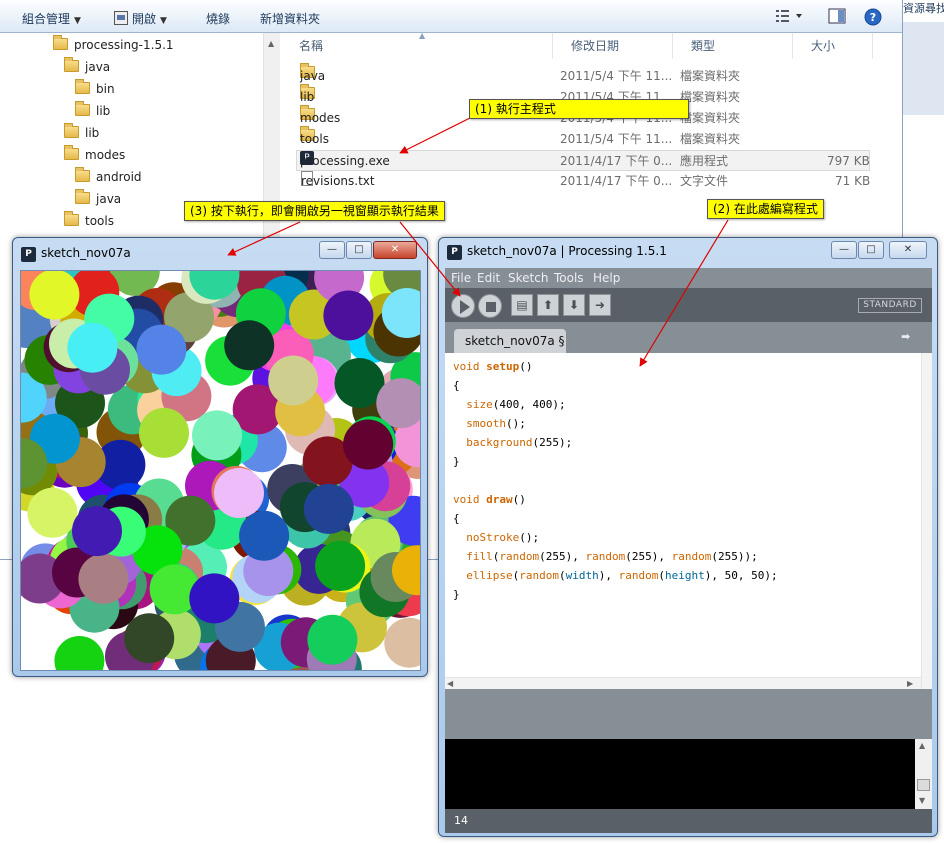 The width and height of the screenshot is (944, 843). What do you see at coordinates (606, 278) in the screenshot?
I see `menu-help: Help` at bounding box center [606, 278].